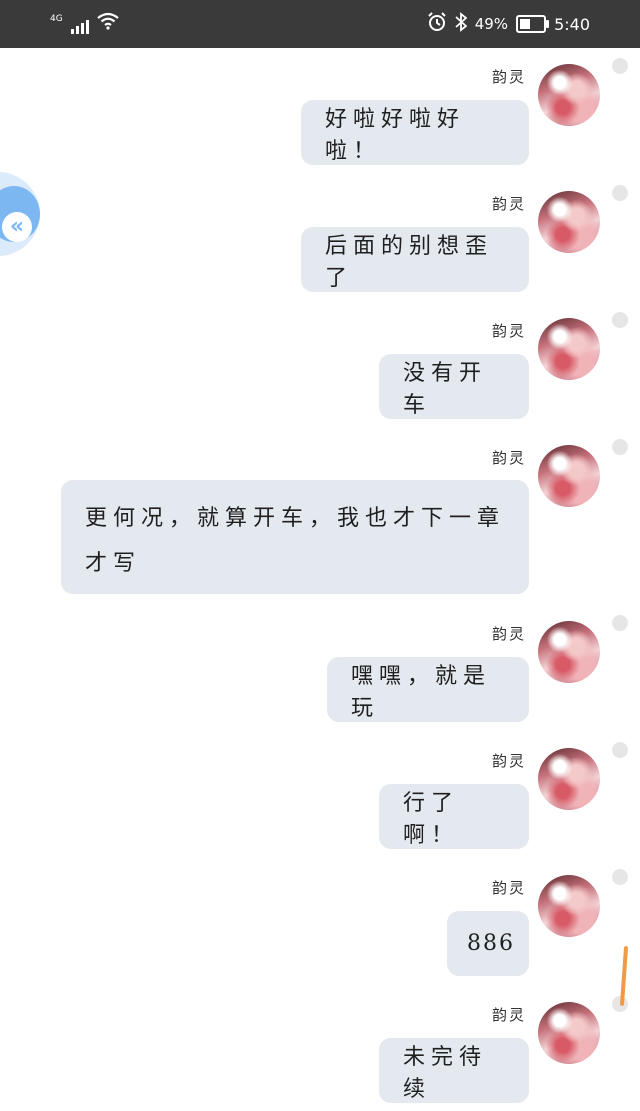 The height and width of the screenshot is (1111, 640). What do you see at coordinates (108, 23) in the screenshot?
I see `wifi-icon` at bounding box center [108, 23].